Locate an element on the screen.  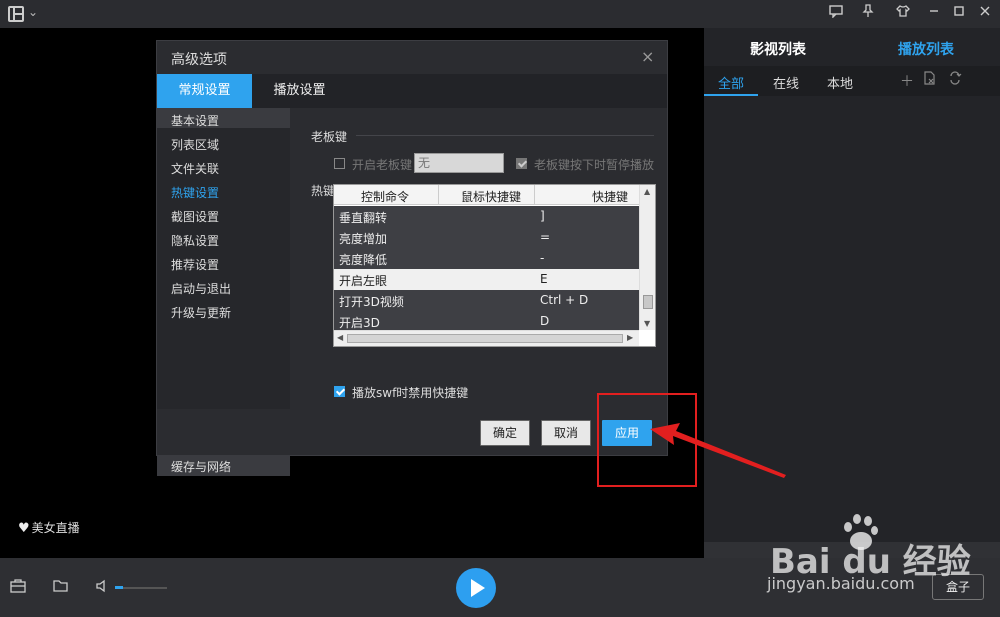
command-cell: 垂直翻转 is located at coordinates (363, 218).